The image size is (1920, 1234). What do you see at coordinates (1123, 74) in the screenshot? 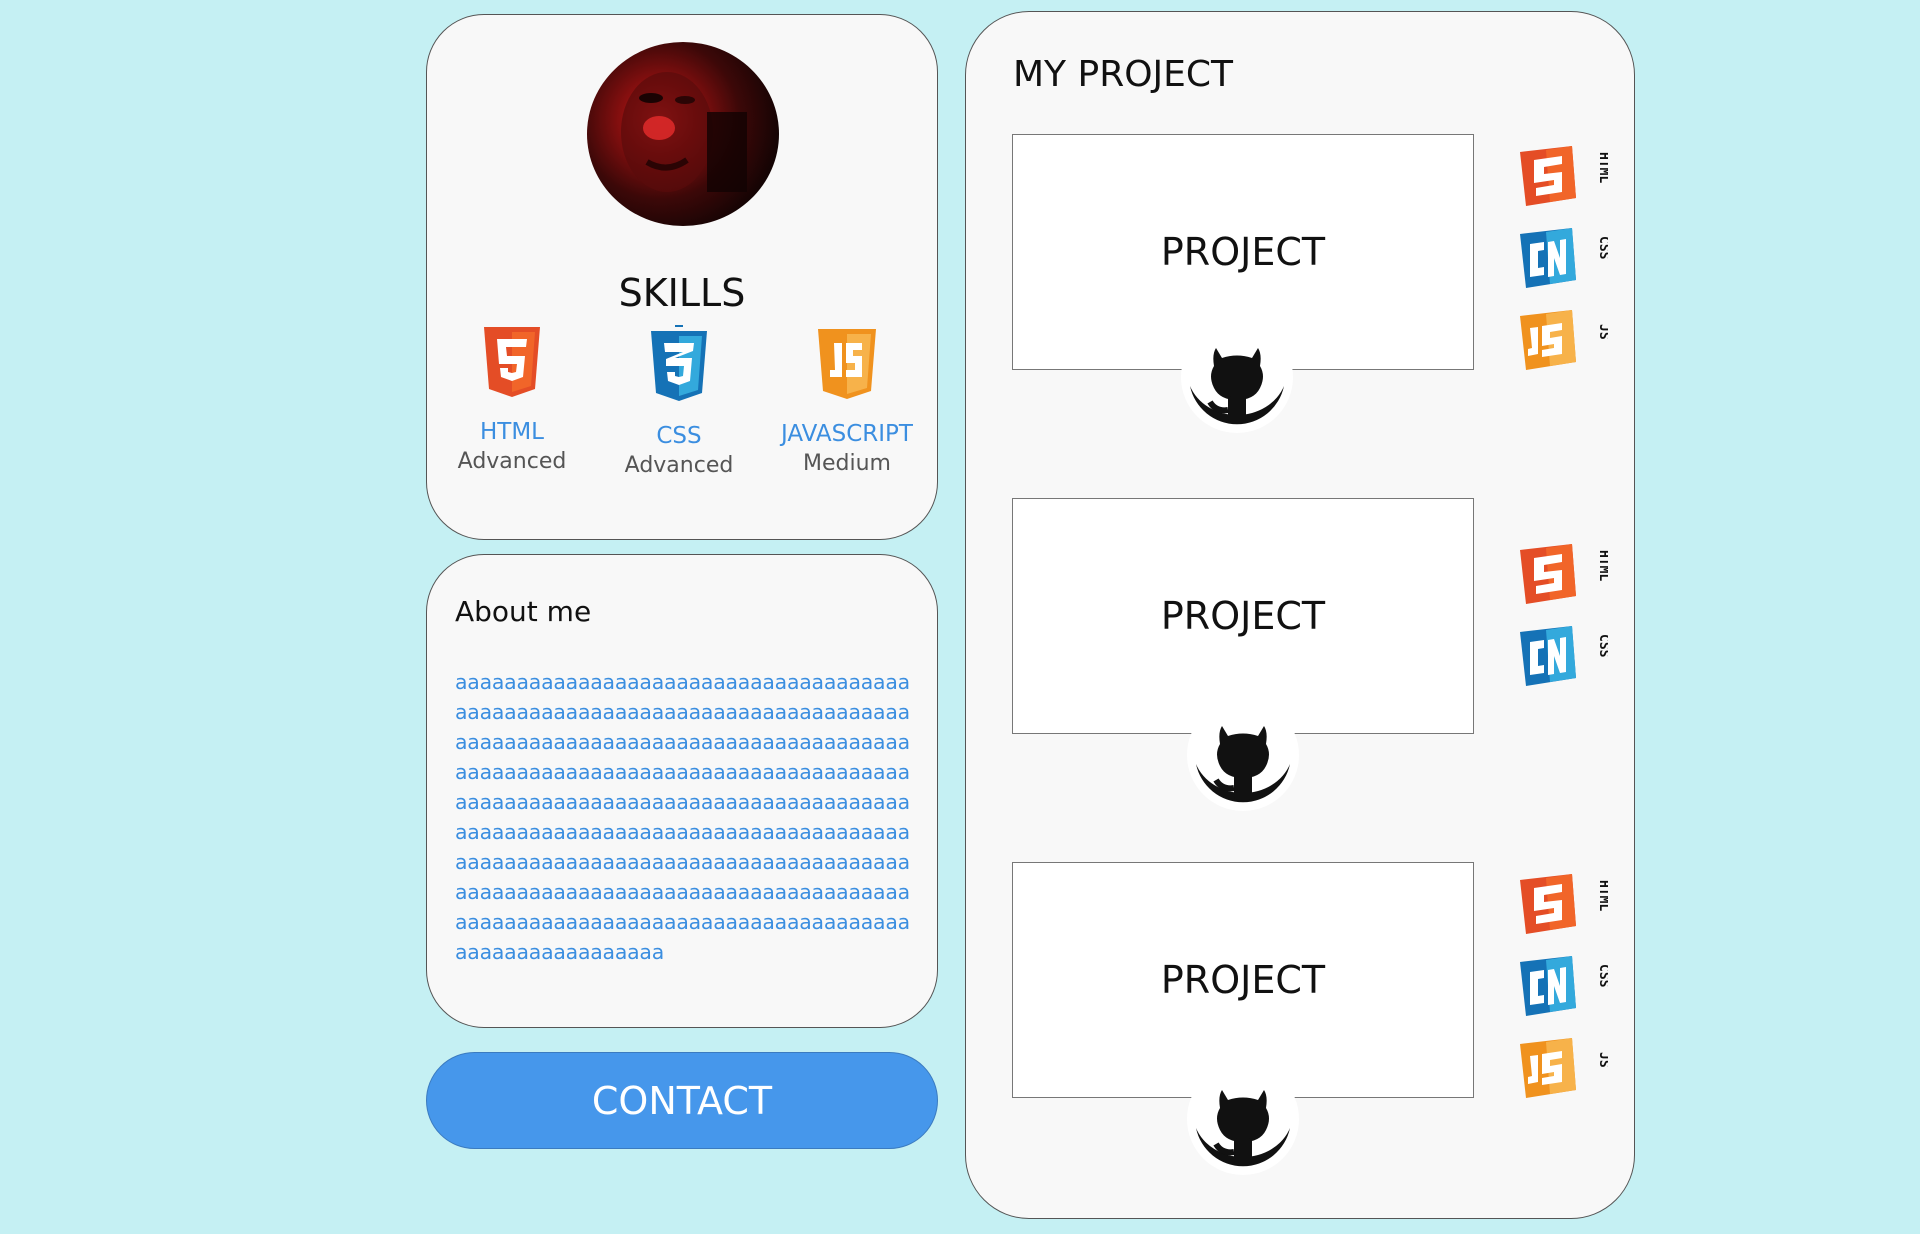
I see `projects-title: MY PROJECT` at bounding box center [1123, 74].